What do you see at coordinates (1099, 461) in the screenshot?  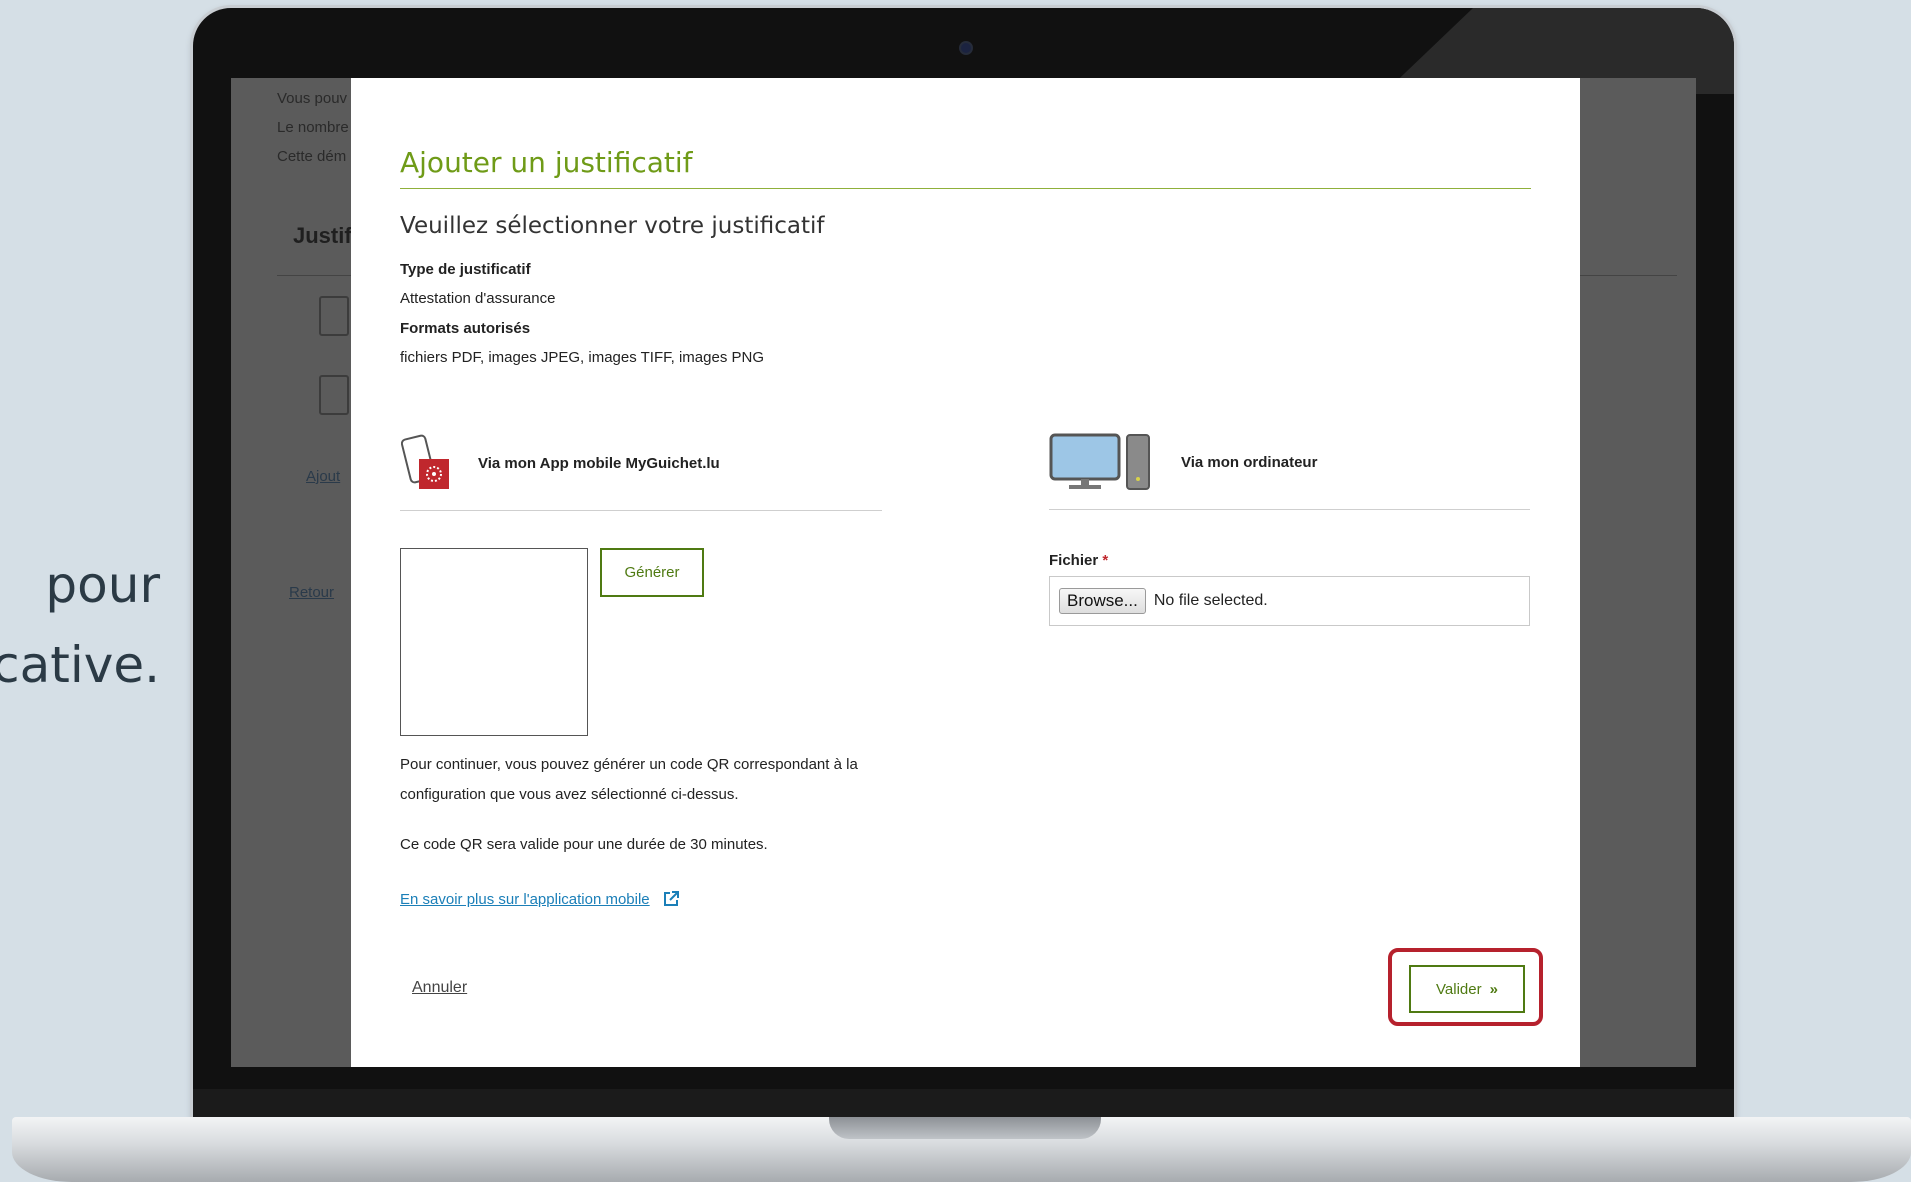 I see `computer-icon` at bounding box center [1099, 461].